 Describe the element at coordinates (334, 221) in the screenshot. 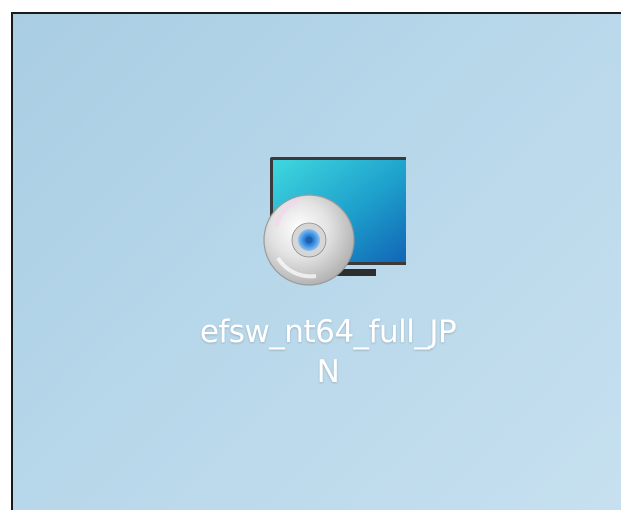

I see `disc-installer-icon` at that location.